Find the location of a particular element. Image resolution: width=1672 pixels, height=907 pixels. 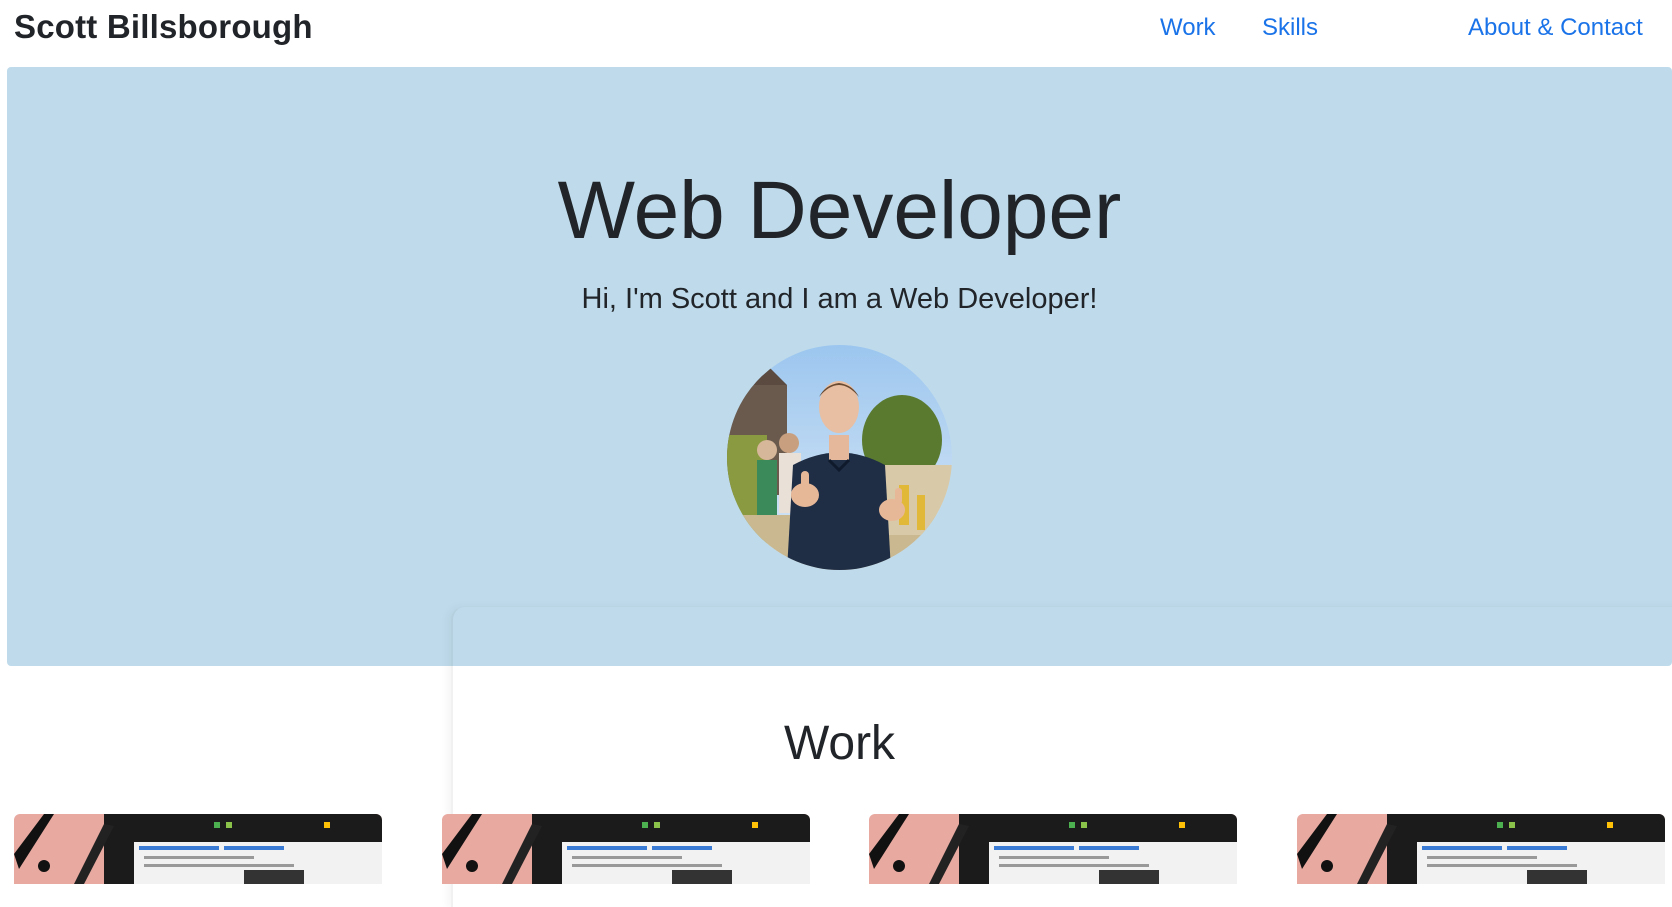

hero-subtitle: Hi, I'm Scott and I am a Web Developer! is located at coordinates (839, 299).